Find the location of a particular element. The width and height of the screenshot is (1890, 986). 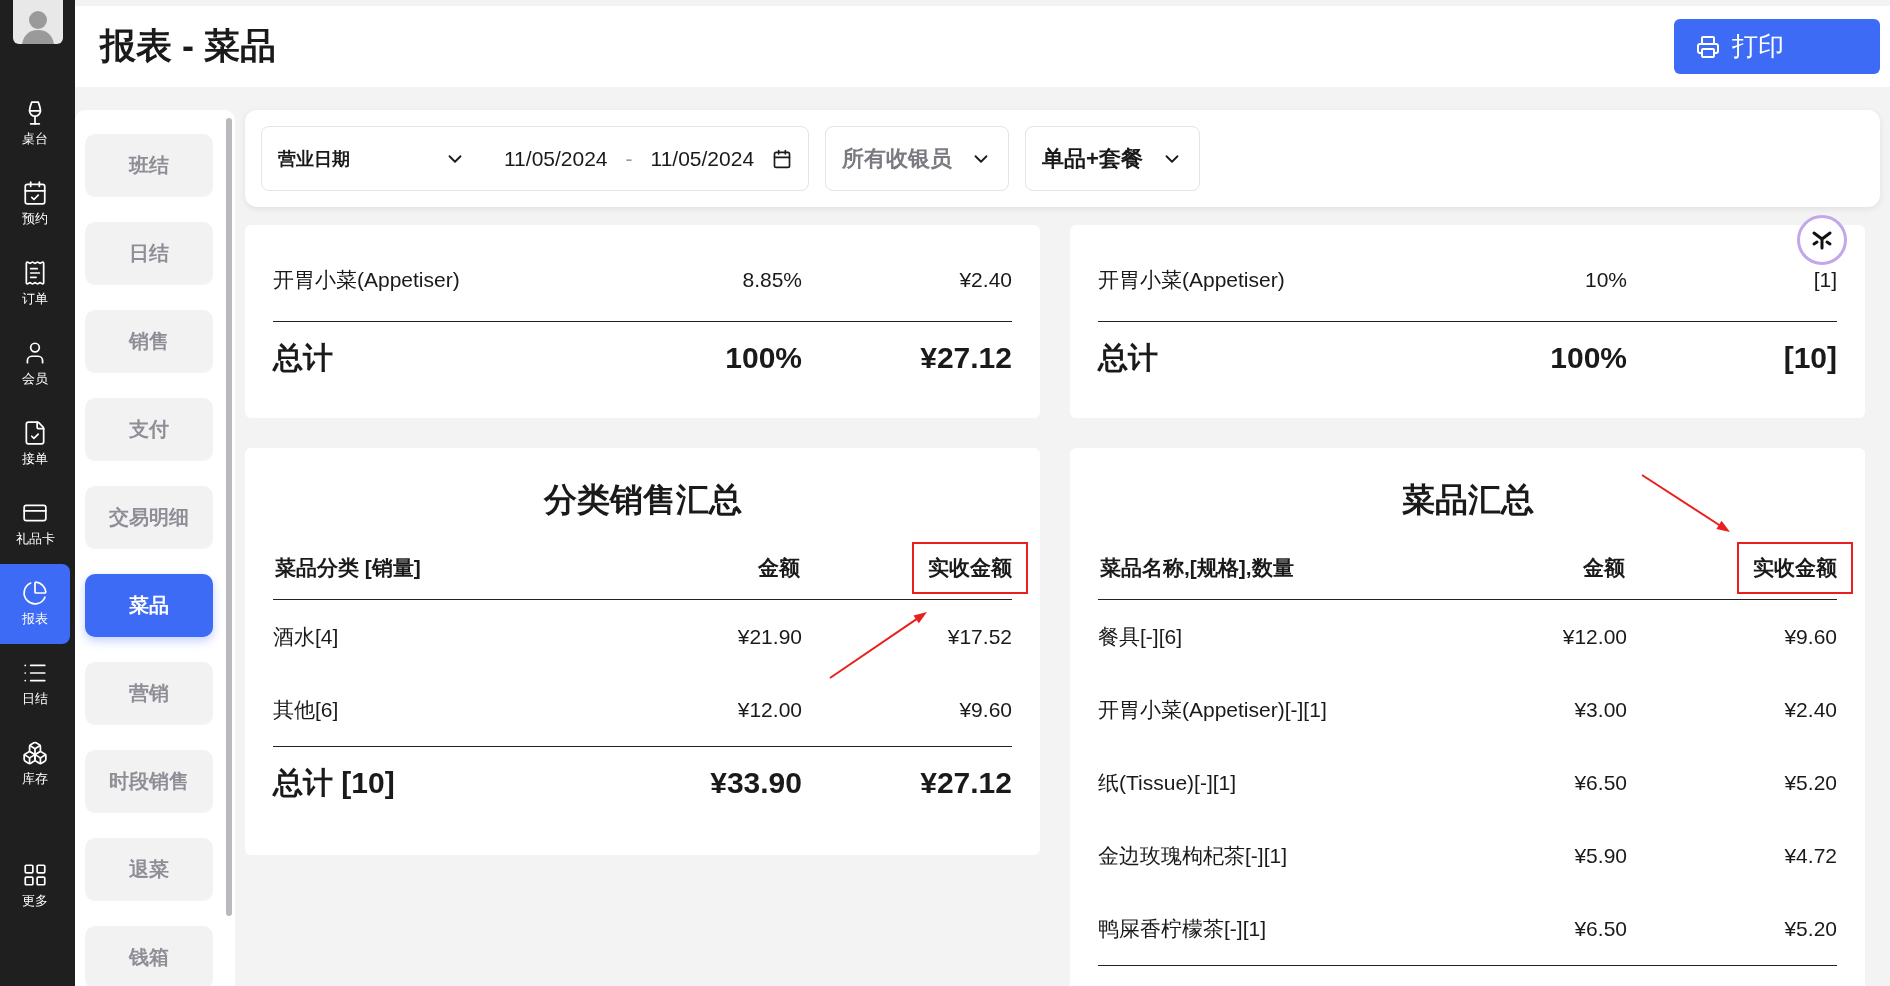

item-name: 酒水[4] is located at coordinates (306, 636).